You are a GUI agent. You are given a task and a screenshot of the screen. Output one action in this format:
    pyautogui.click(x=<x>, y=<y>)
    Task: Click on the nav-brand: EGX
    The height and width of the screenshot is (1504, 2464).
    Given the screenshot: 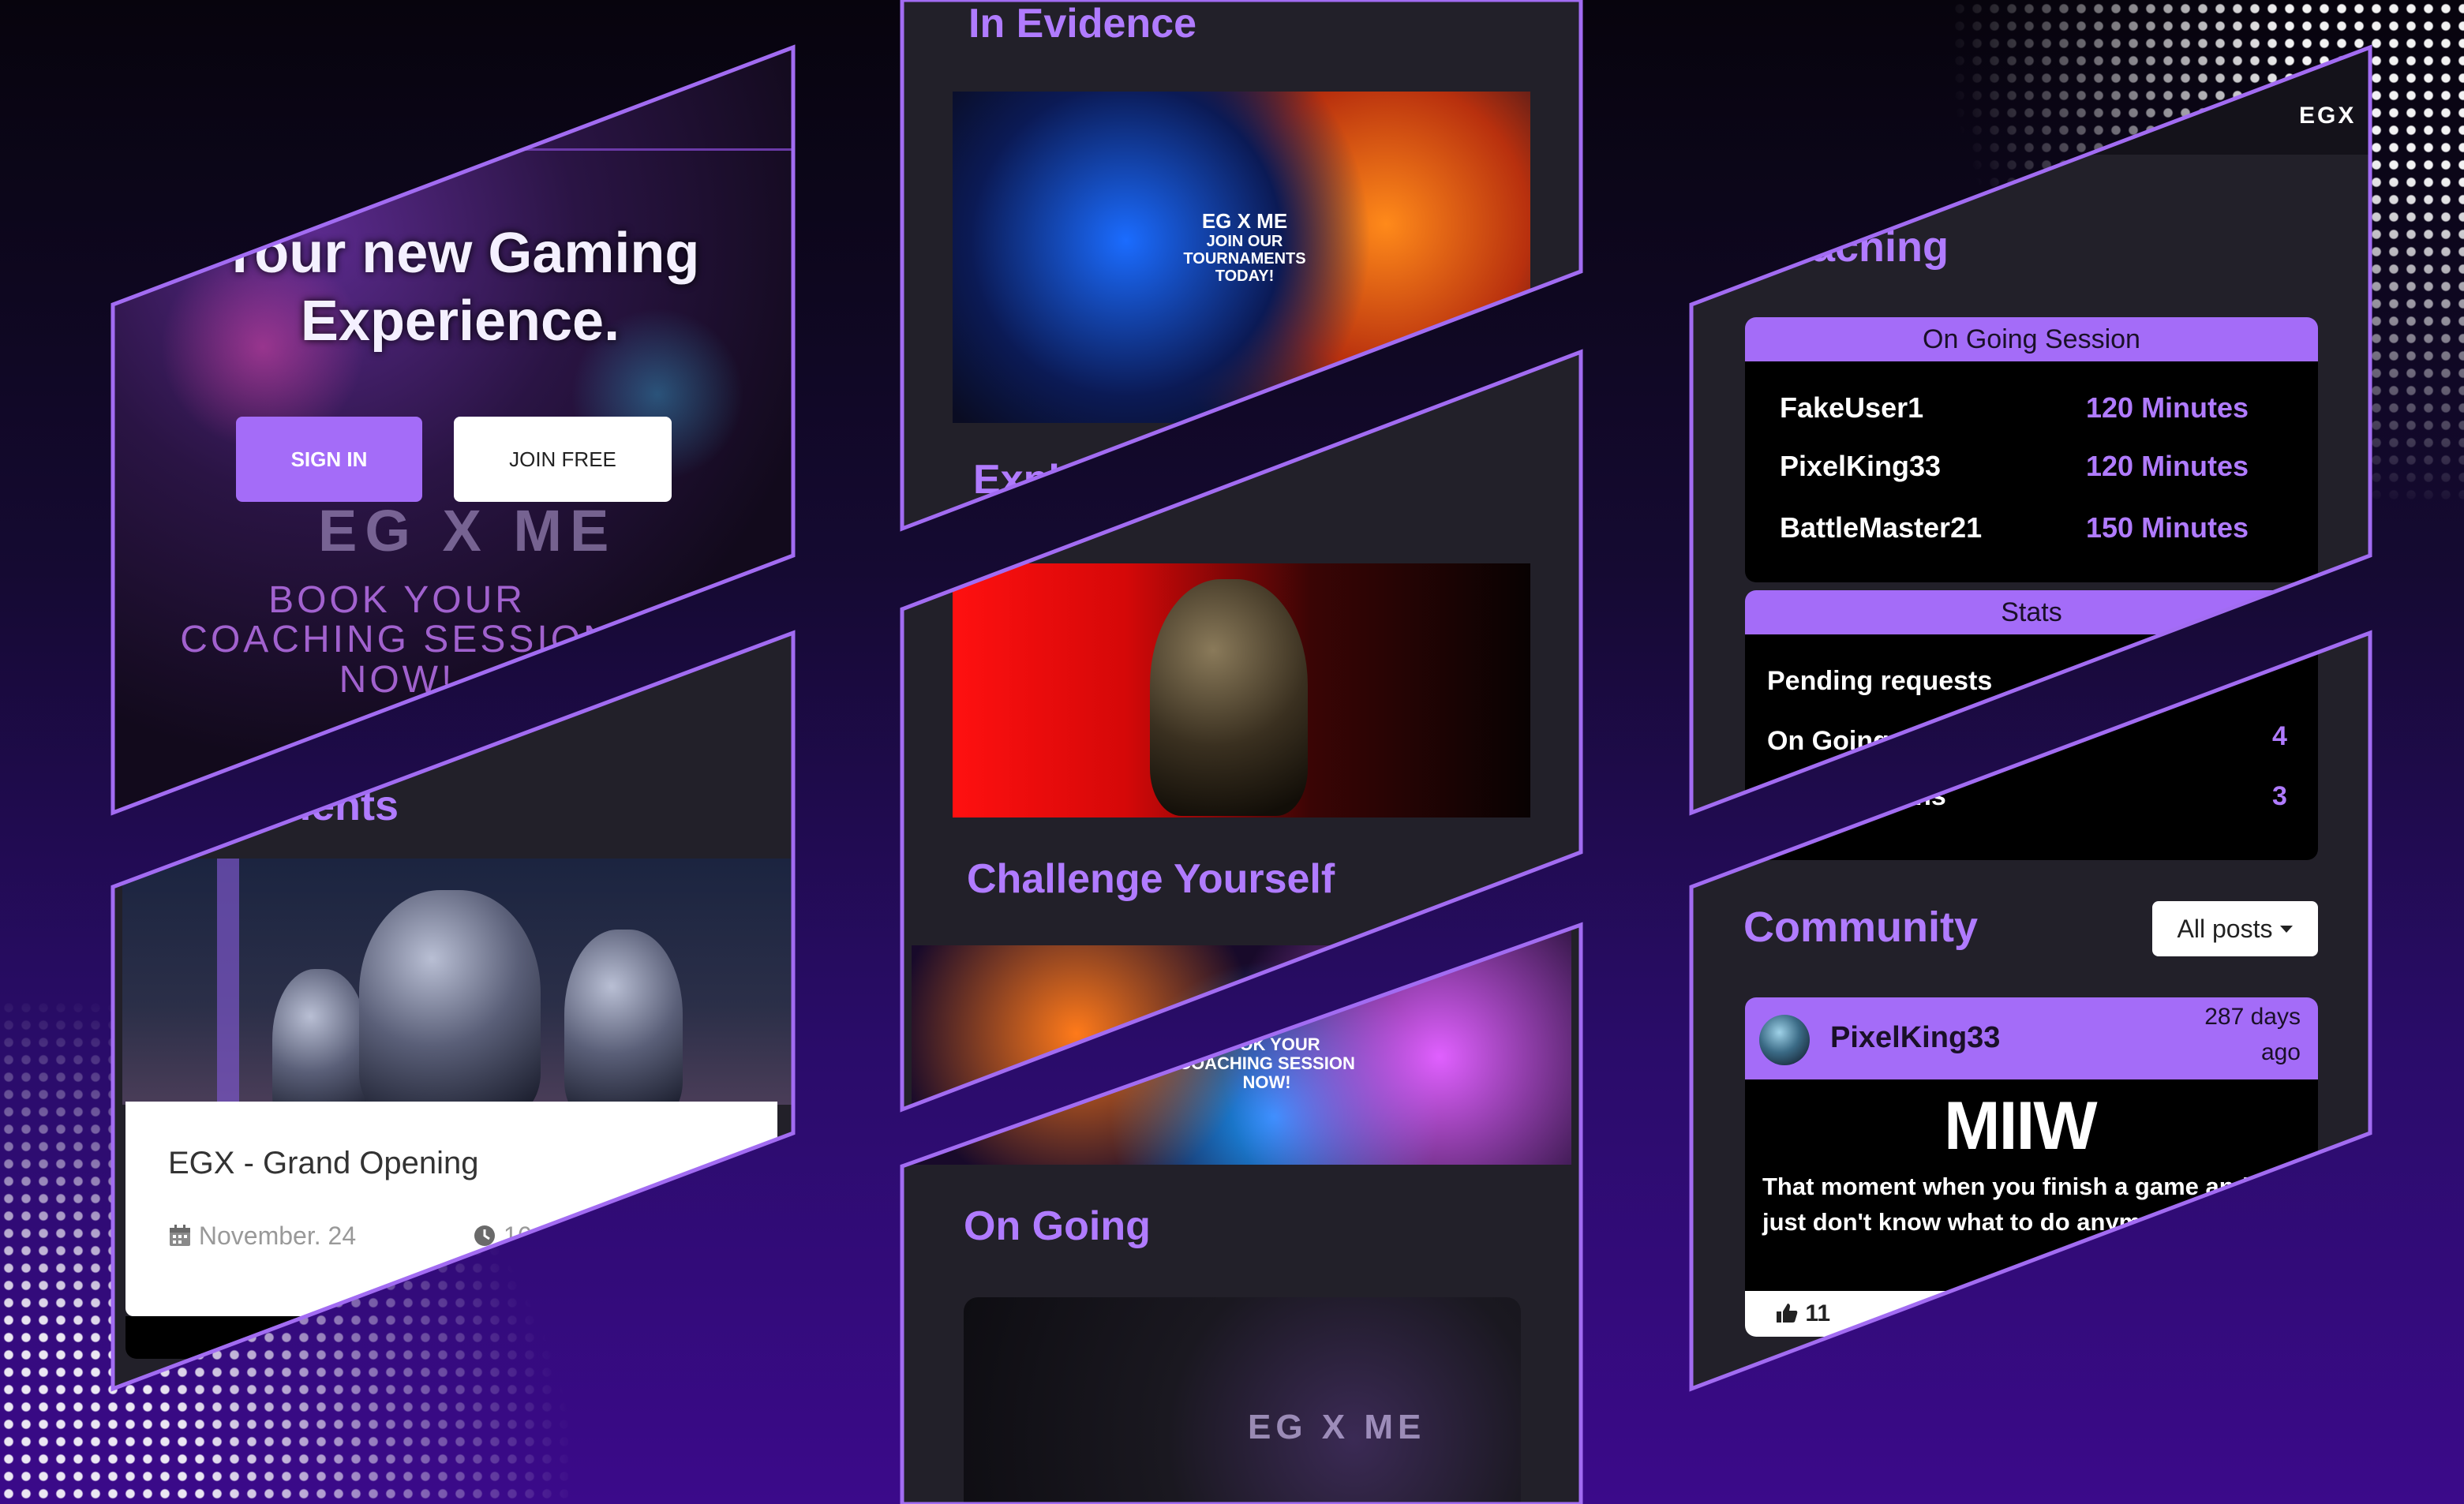 What is the action you would take?
    pyautogui.click(x=2327, y=116)
    